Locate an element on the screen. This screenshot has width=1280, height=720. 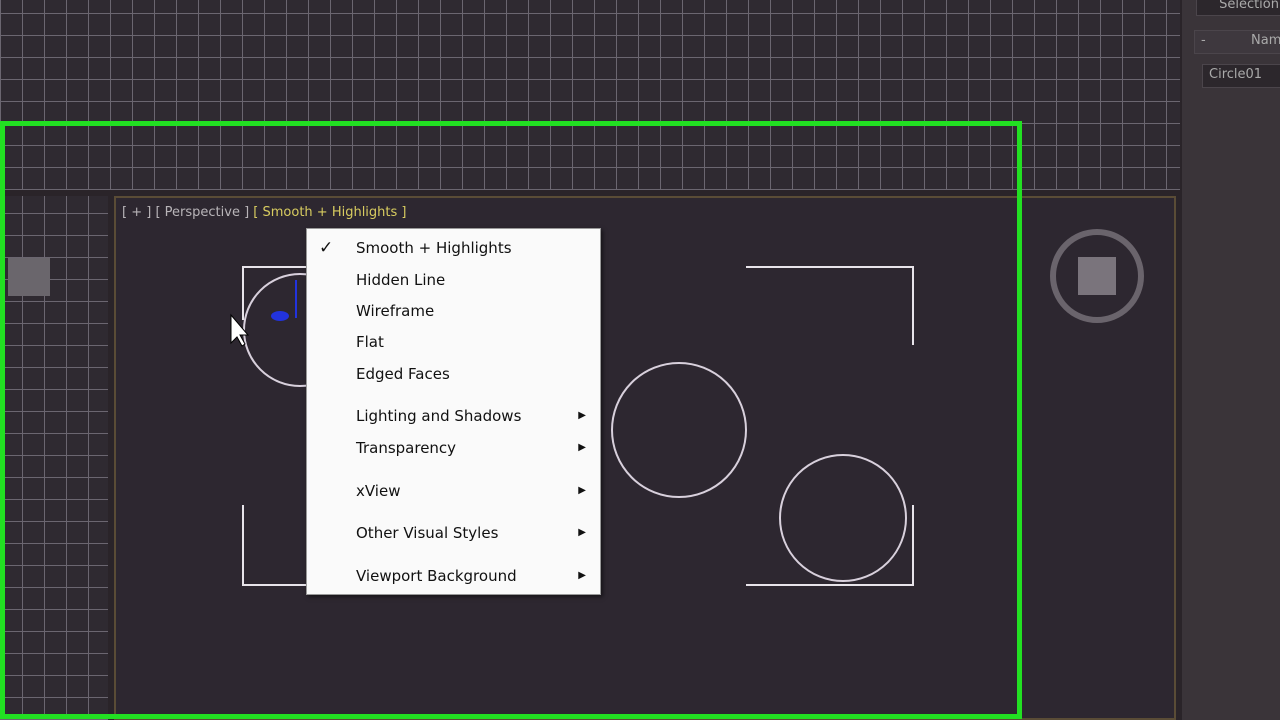
menu-item-label: Hidden Line is located at coordinates (401, 280).